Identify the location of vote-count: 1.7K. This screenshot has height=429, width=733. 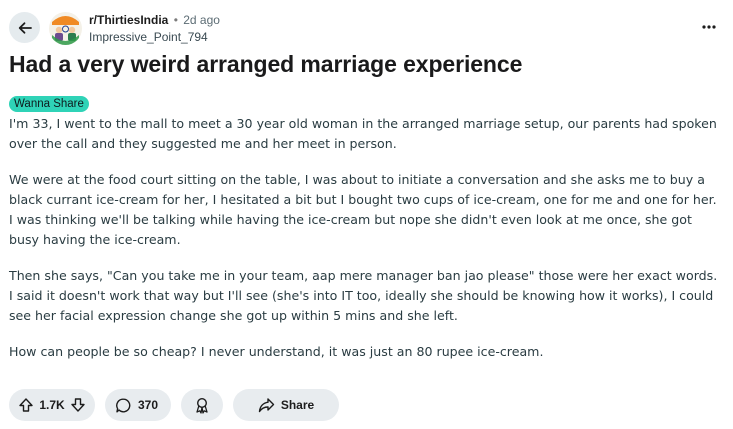
(52, 405).